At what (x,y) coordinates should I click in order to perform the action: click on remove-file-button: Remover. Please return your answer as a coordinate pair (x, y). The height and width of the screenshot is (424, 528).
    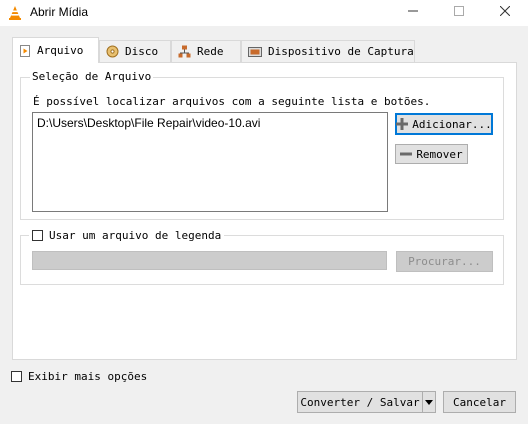
    Looking at the image, I should click on (431, 154).